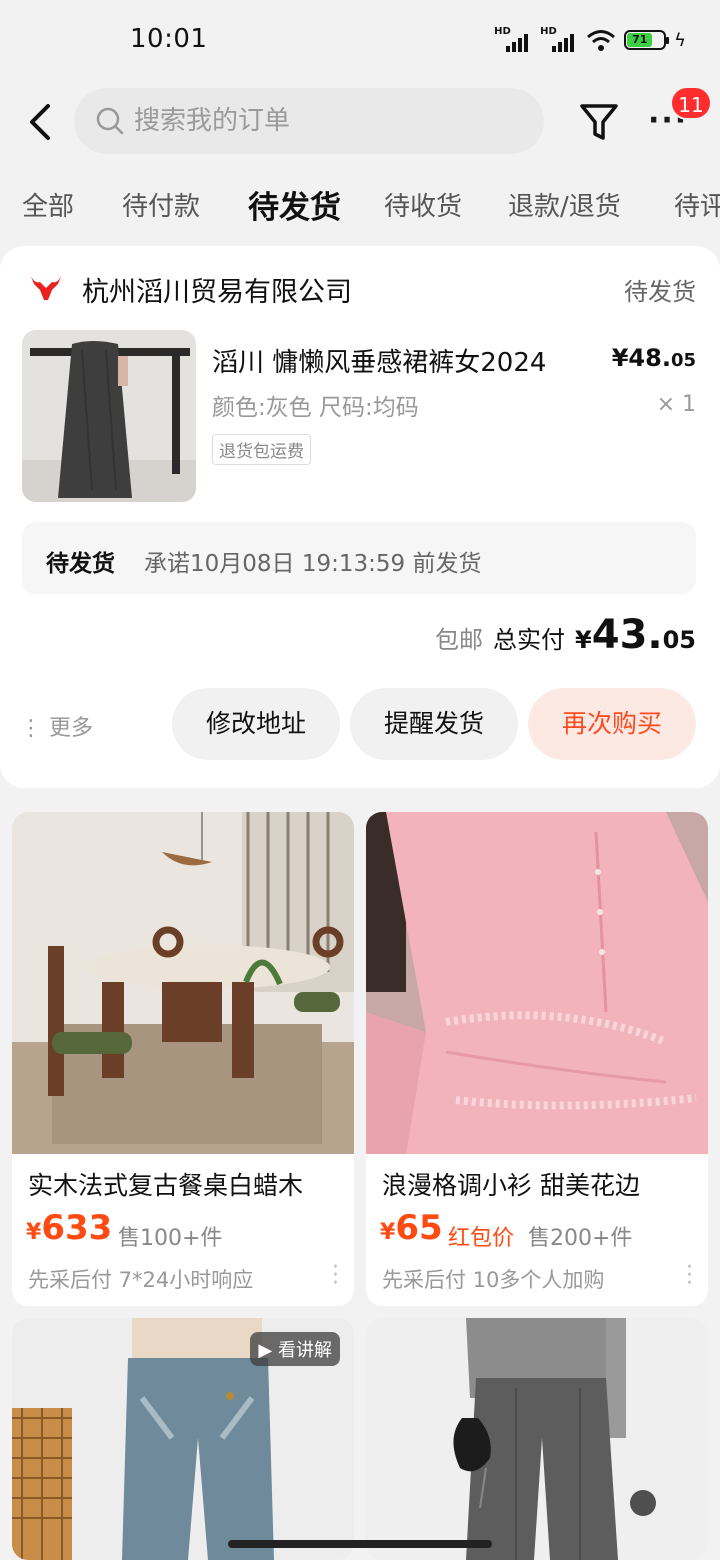 This screenshot has height=1560, width=720. What do you see at coordinates (580, 1238) in the screenshot?
I see `feed-sold-count: 售200+件` at bounding box center [580, 1238].